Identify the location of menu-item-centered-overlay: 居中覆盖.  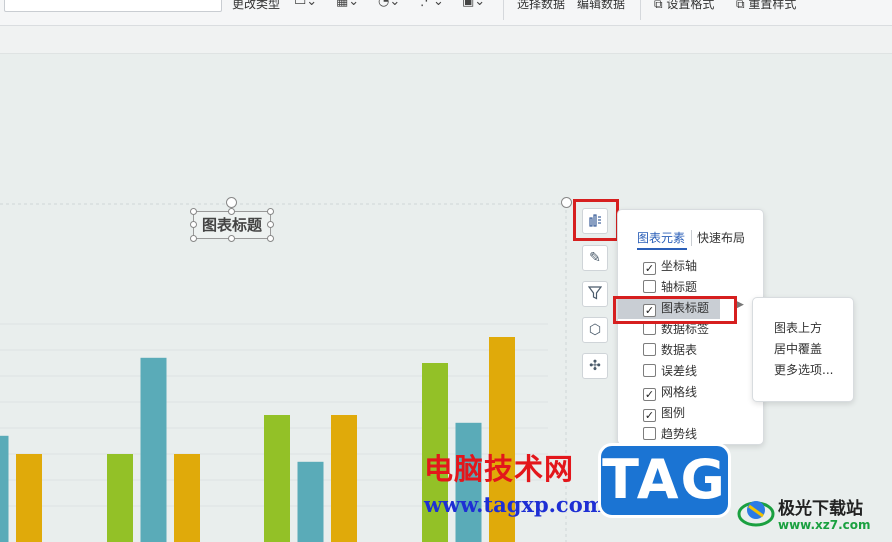
(798, 349).